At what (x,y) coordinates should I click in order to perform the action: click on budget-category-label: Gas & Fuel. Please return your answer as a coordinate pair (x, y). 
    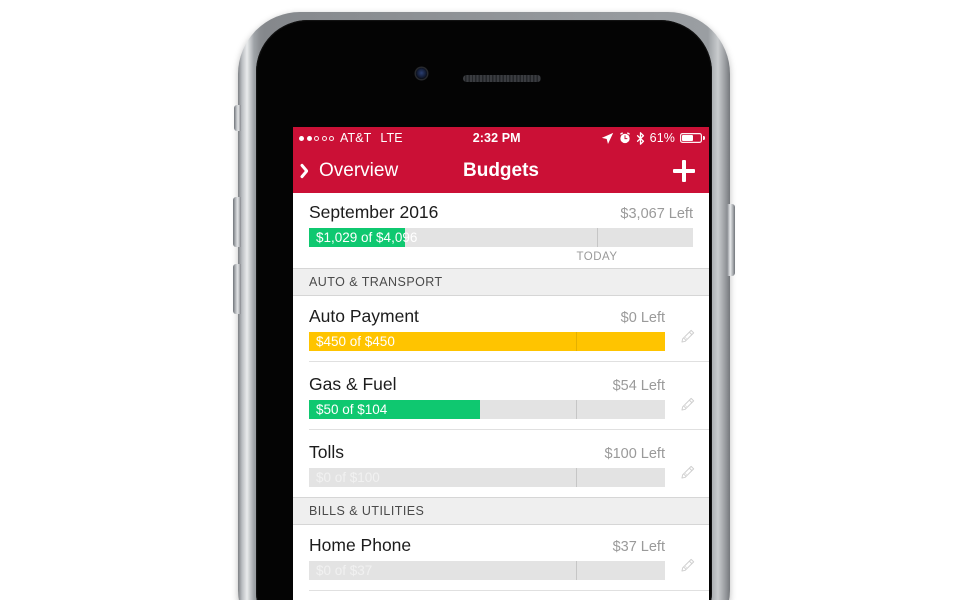
    Looking at the image, I should click on (353, 384).